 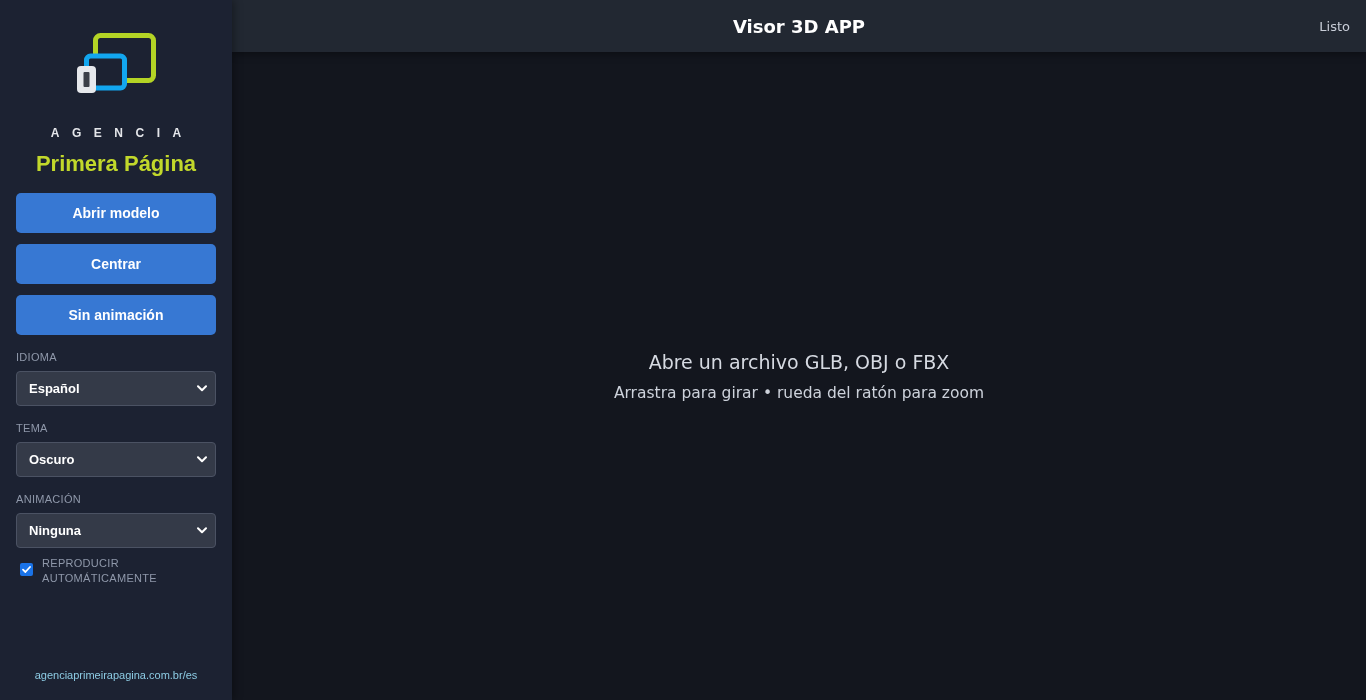 What do you see at coordinates (121, 133) in the screenshot?
I see `agency-overline: AGENCIA` at bounding box center [121, 133].